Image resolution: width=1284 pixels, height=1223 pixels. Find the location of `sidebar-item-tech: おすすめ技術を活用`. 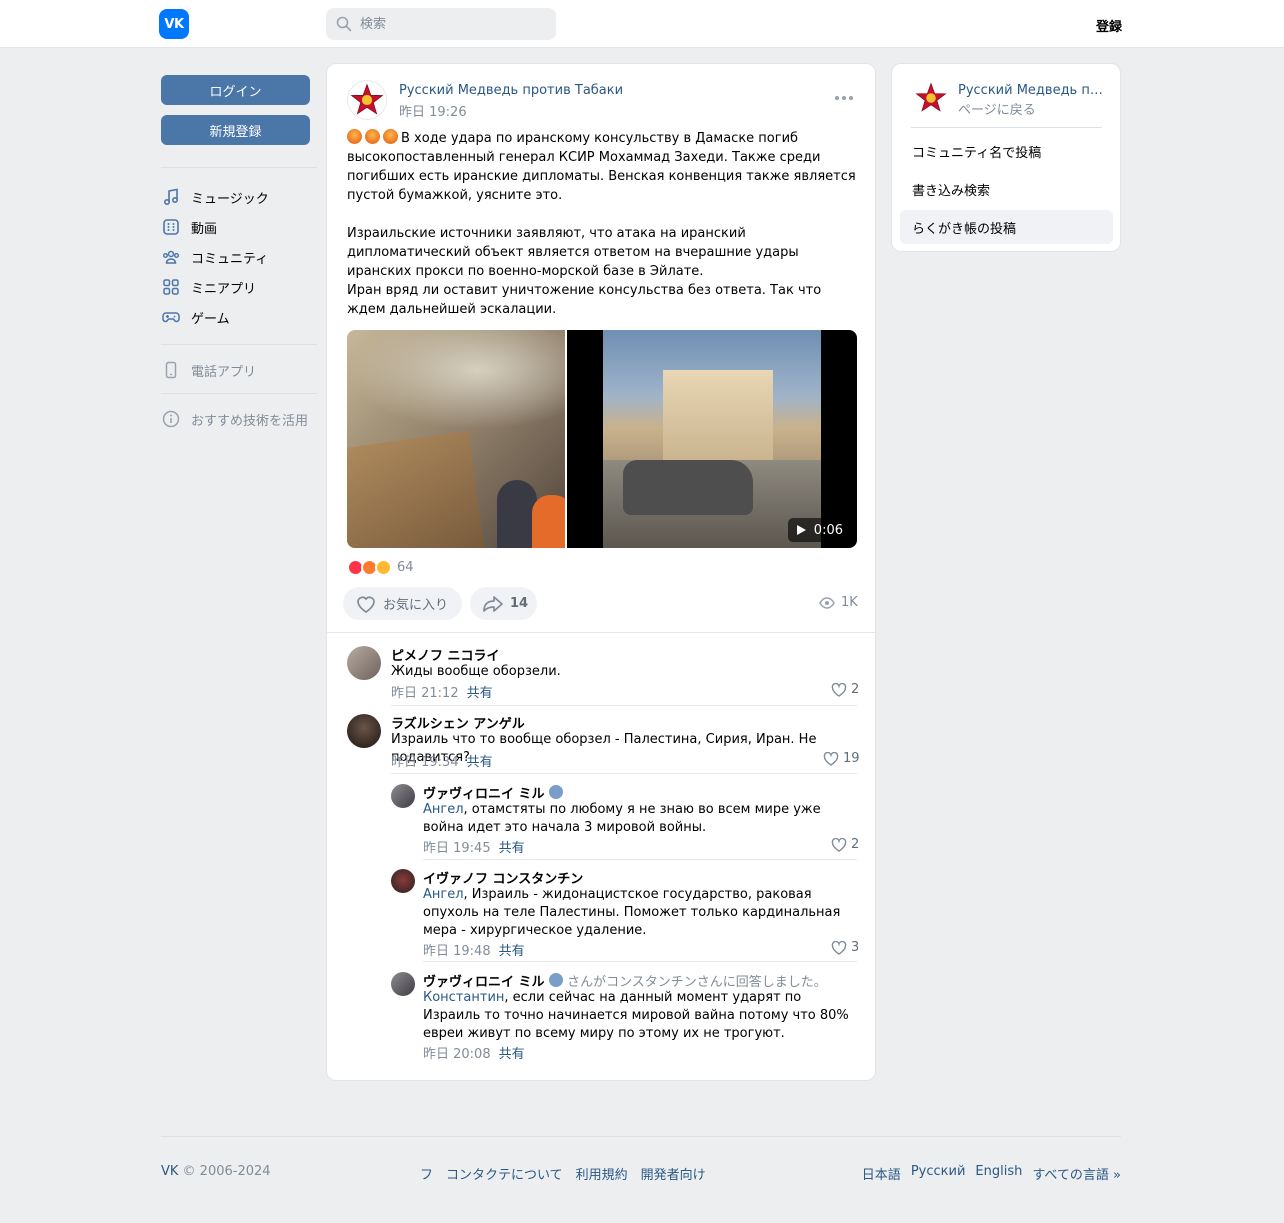

sidebar-item-tech: おすすめ技術を活用 is located at coordinates (239, 419).